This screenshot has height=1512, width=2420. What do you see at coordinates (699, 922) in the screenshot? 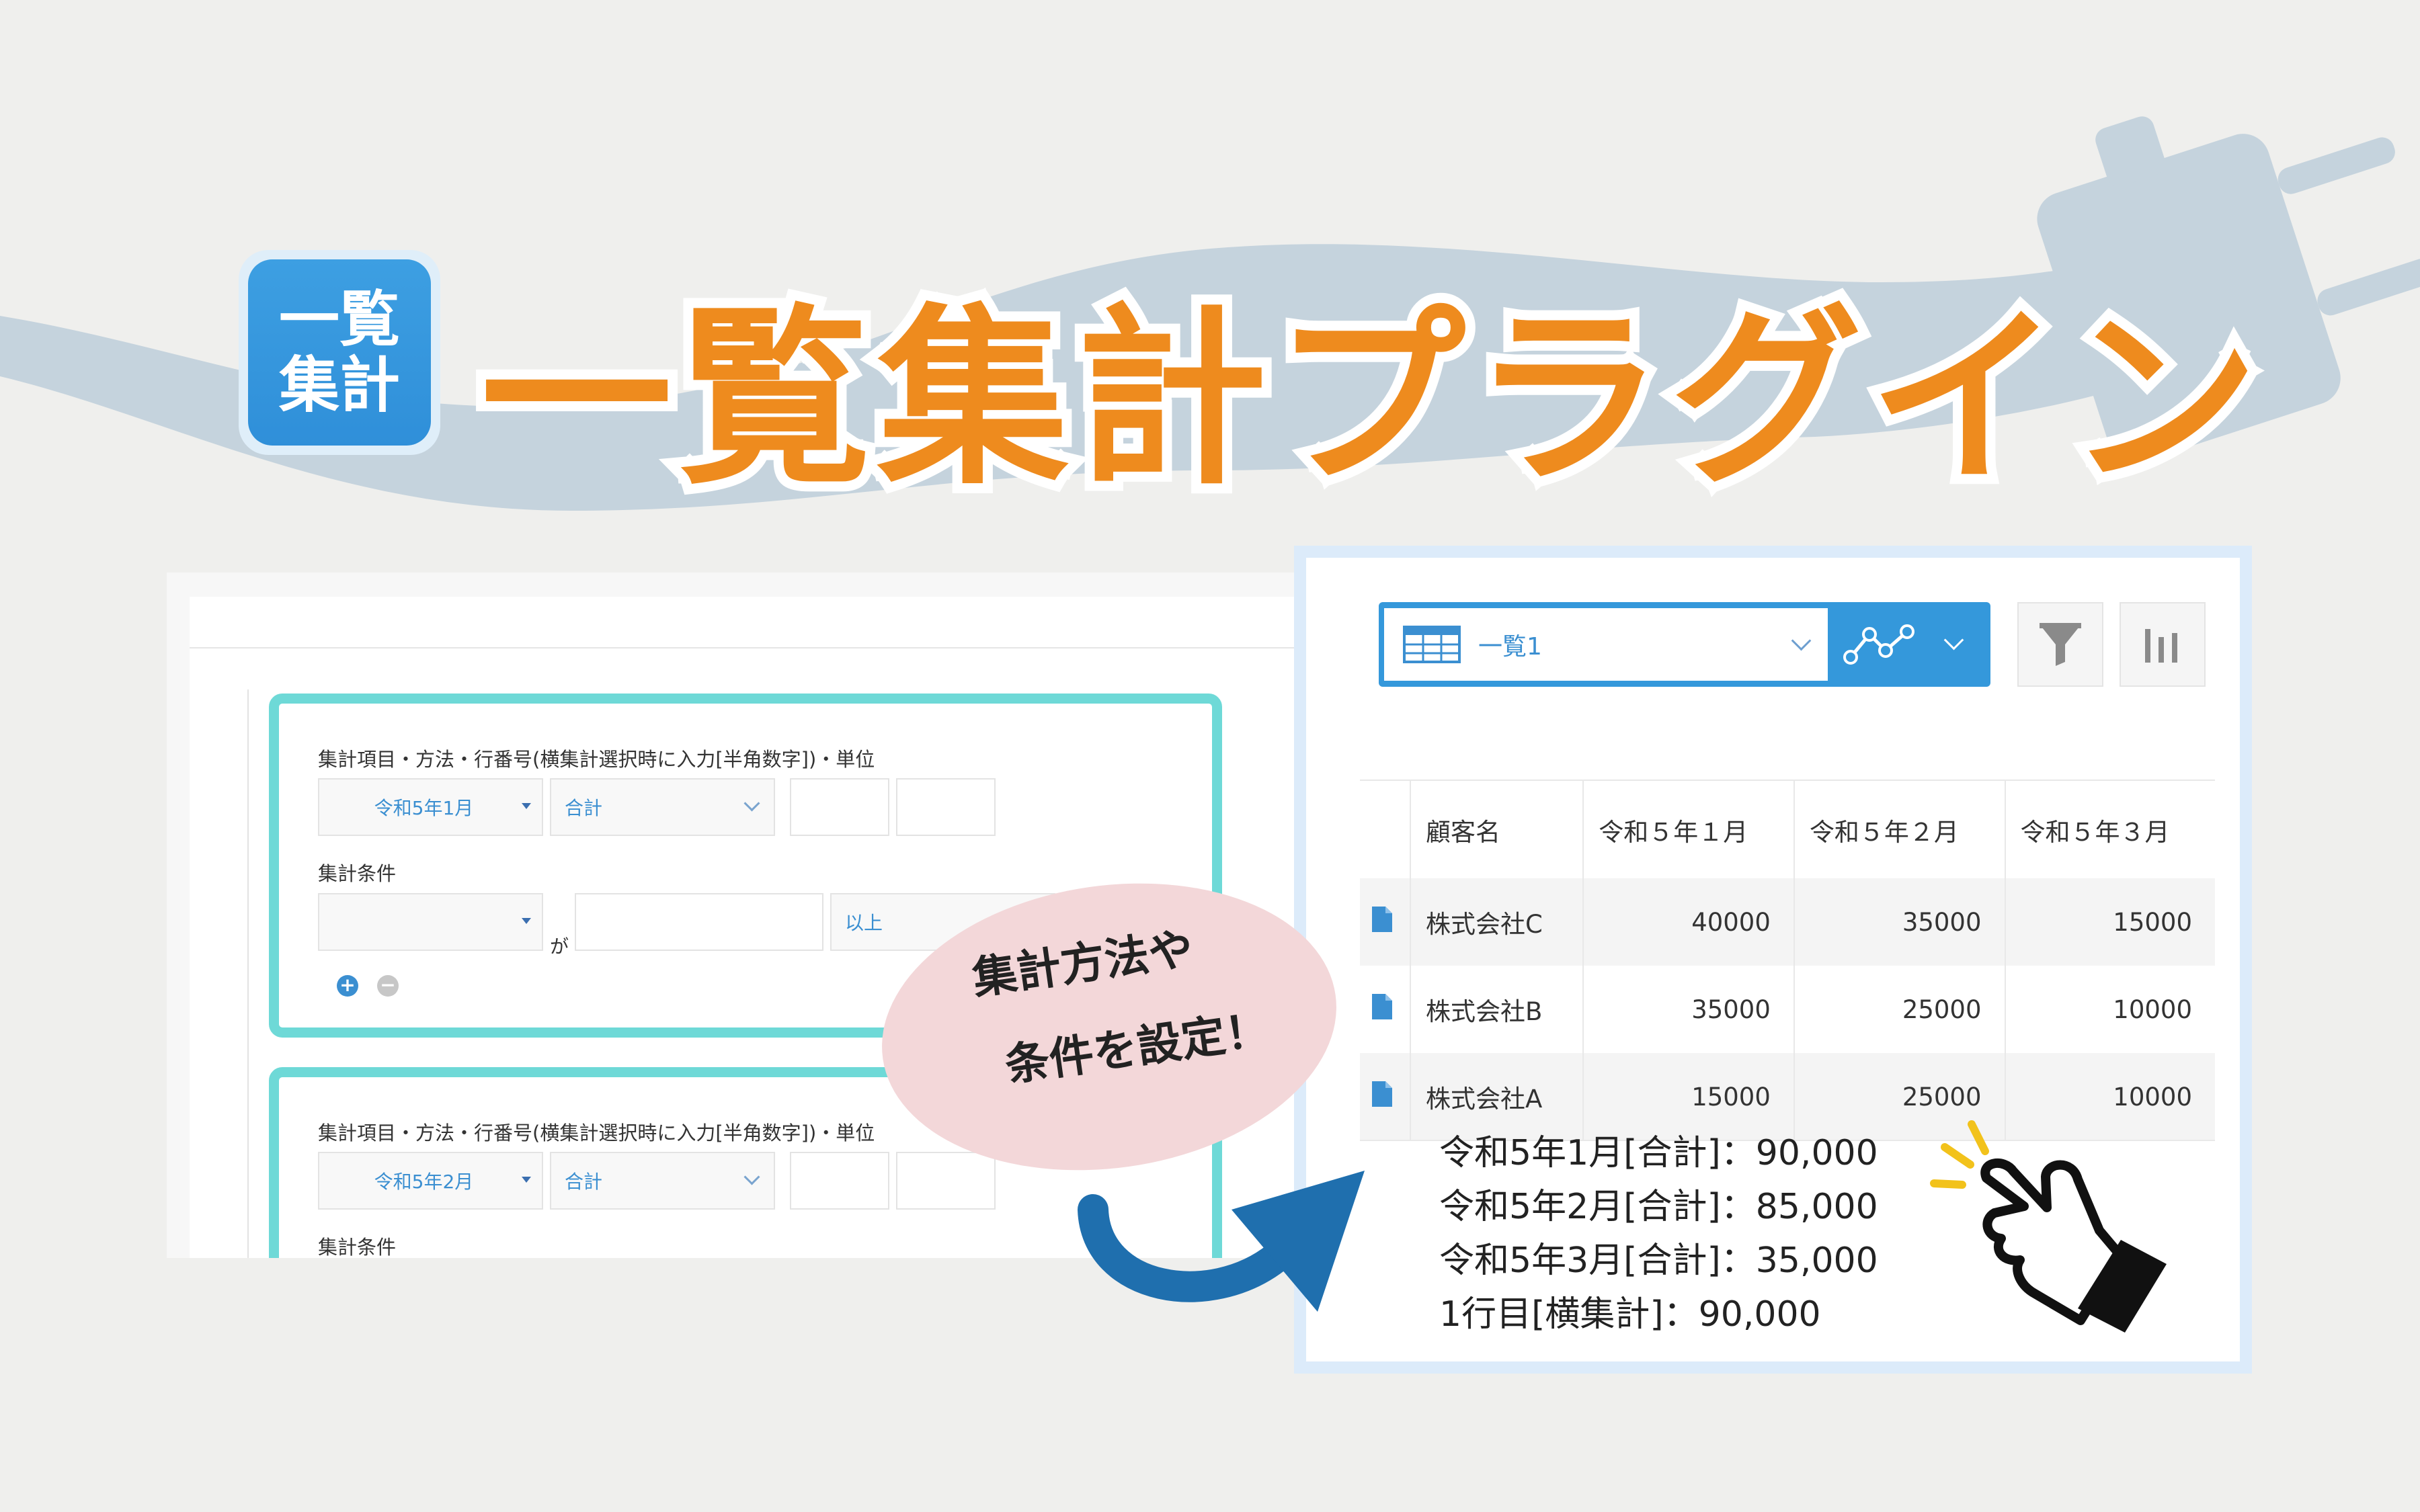
I see `condition-value-input` at bounding box center [699, 922].